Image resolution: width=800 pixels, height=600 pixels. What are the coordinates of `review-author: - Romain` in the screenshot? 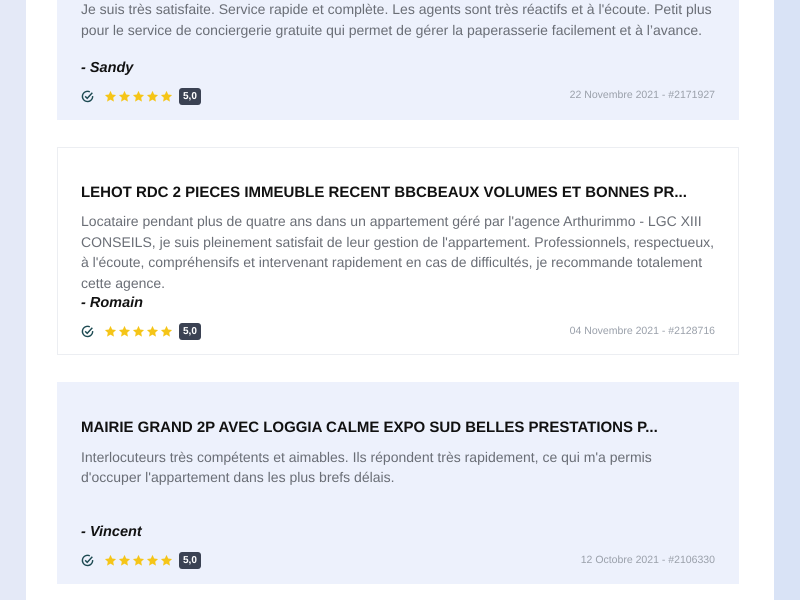 It's located at (112, 304).